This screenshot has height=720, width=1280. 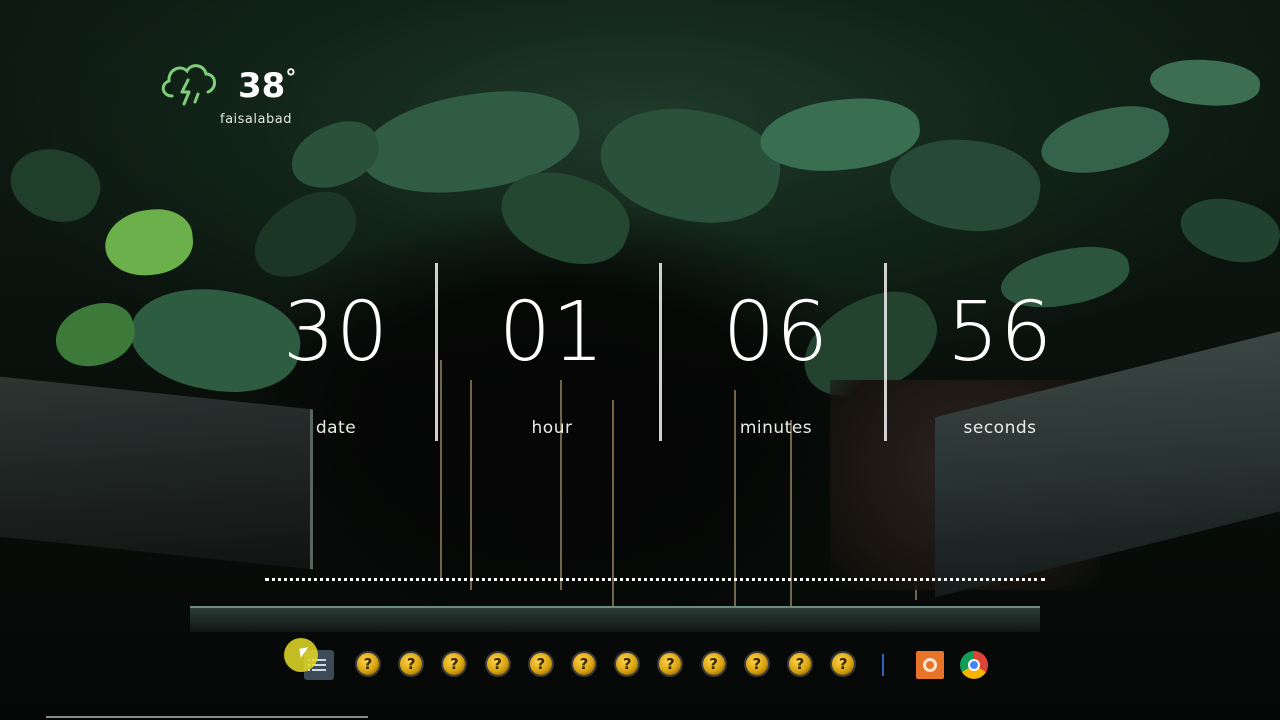 What do you see at coordinates (336, 332) in the screenshot?
I see `date-value: 30` at bounding box center [336, 332].